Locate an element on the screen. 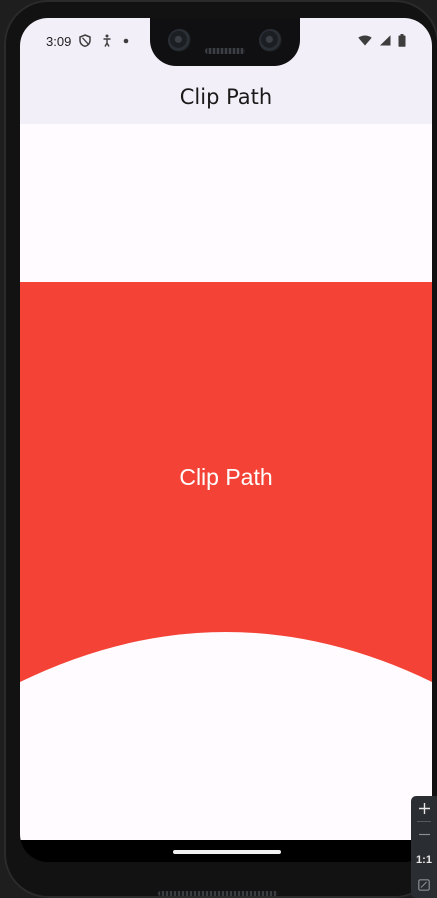 This screenshot has width=437, height=898. status-icons-right is located at coordinates (382, 40).